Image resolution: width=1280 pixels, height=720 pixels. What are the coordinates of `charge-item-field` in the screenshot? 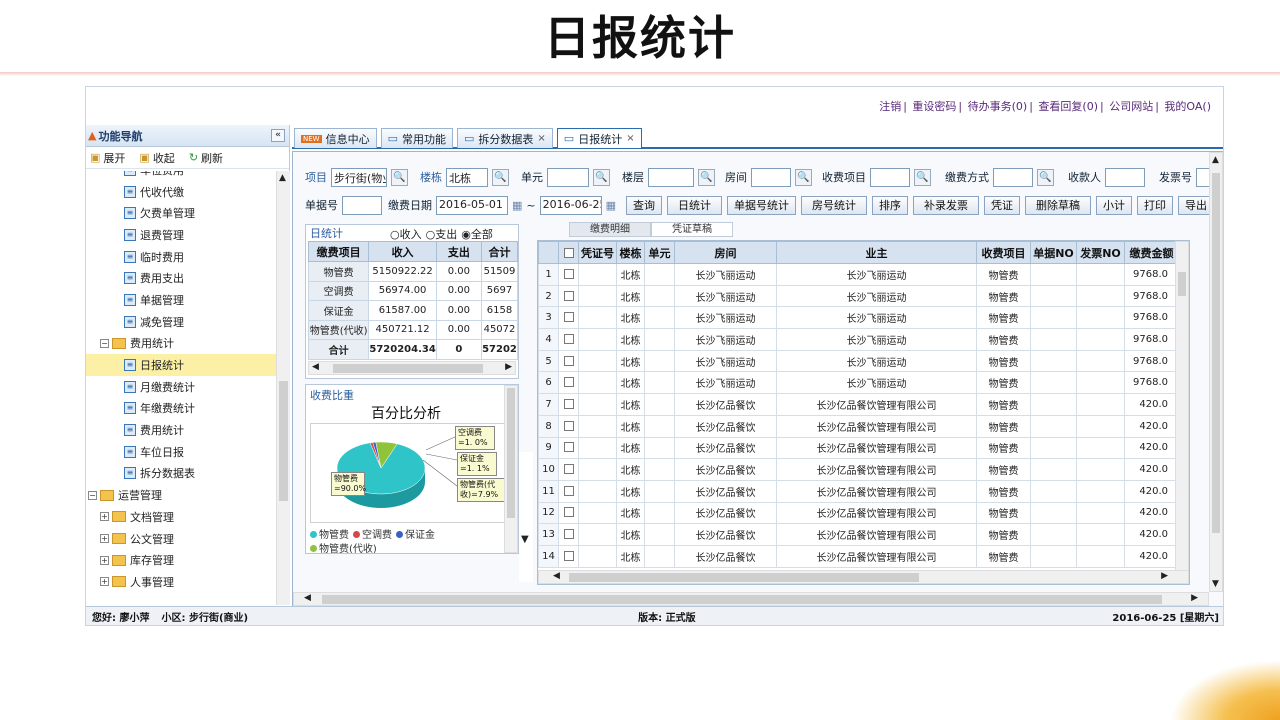 It's located at (890, 177).